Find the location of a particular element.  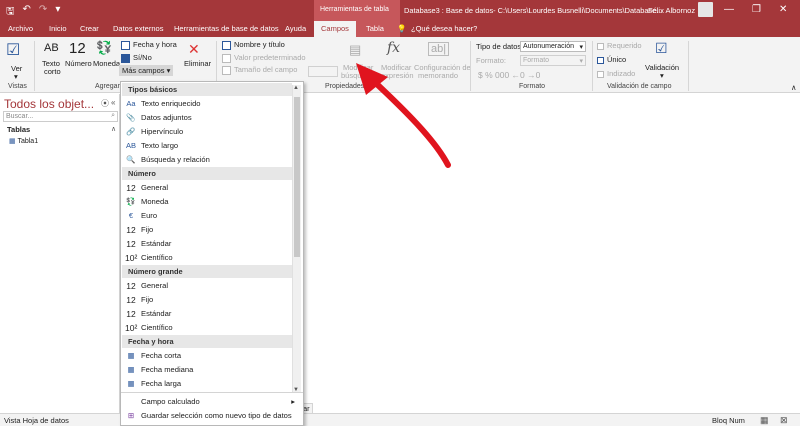

tab-crear: Crear is located at coordinates (89, 28).